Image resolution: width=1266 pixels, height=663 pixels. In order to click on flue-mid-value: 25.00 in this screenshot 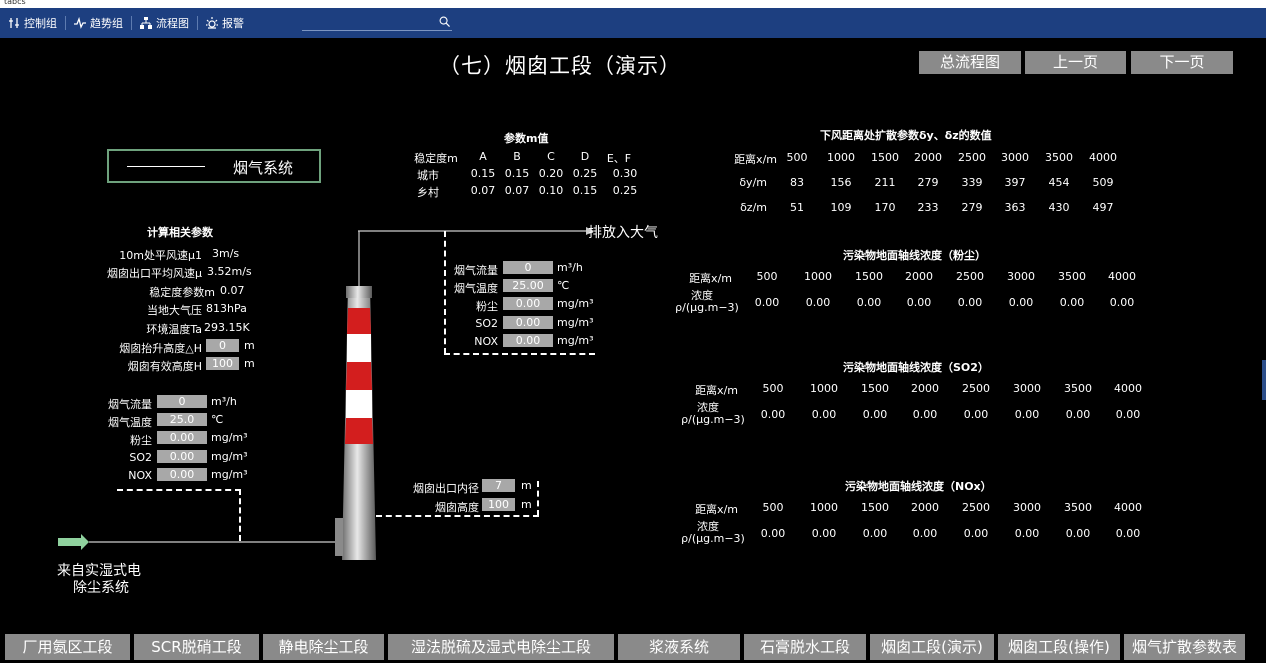, I will do `click(528, 285)`.